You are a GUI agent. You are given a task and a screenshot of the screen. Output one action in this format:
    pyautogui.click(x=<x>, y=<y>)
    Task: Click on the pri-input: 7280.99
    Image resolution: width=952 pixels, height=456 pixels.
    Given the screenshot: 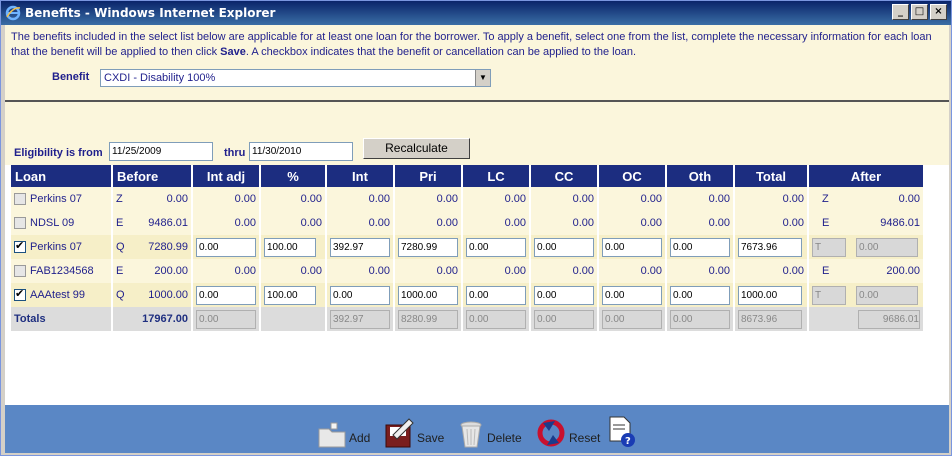 What is the action you would take?
    pyautogui.click(x=428, y=247)
    